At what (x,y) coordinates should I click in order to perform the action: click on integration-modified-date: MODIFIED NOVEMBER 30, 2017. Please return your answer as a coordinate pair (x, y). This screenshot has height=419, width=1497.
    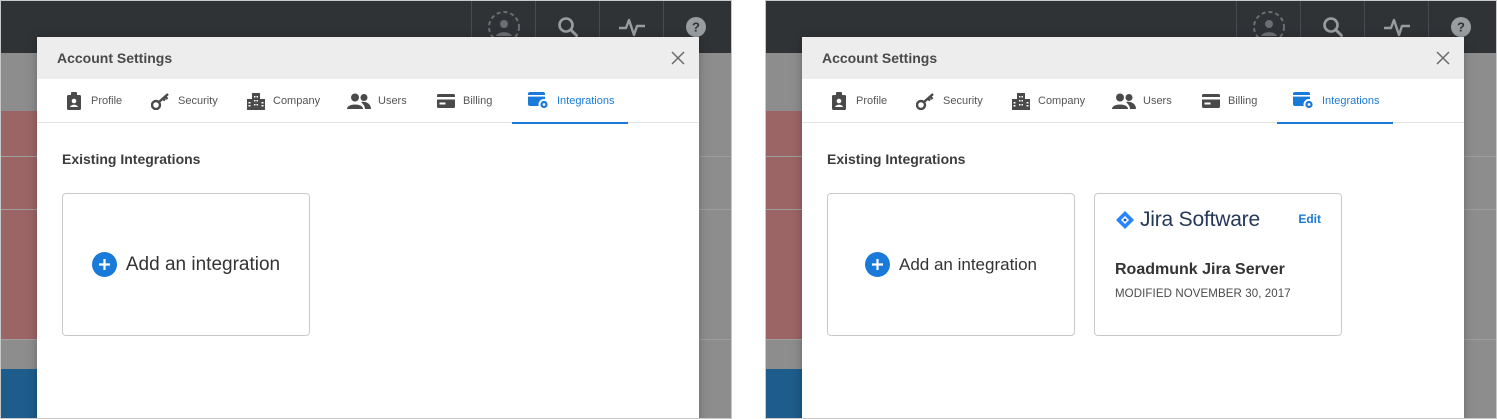
    Looking at the image, I should click on (1203, 294).